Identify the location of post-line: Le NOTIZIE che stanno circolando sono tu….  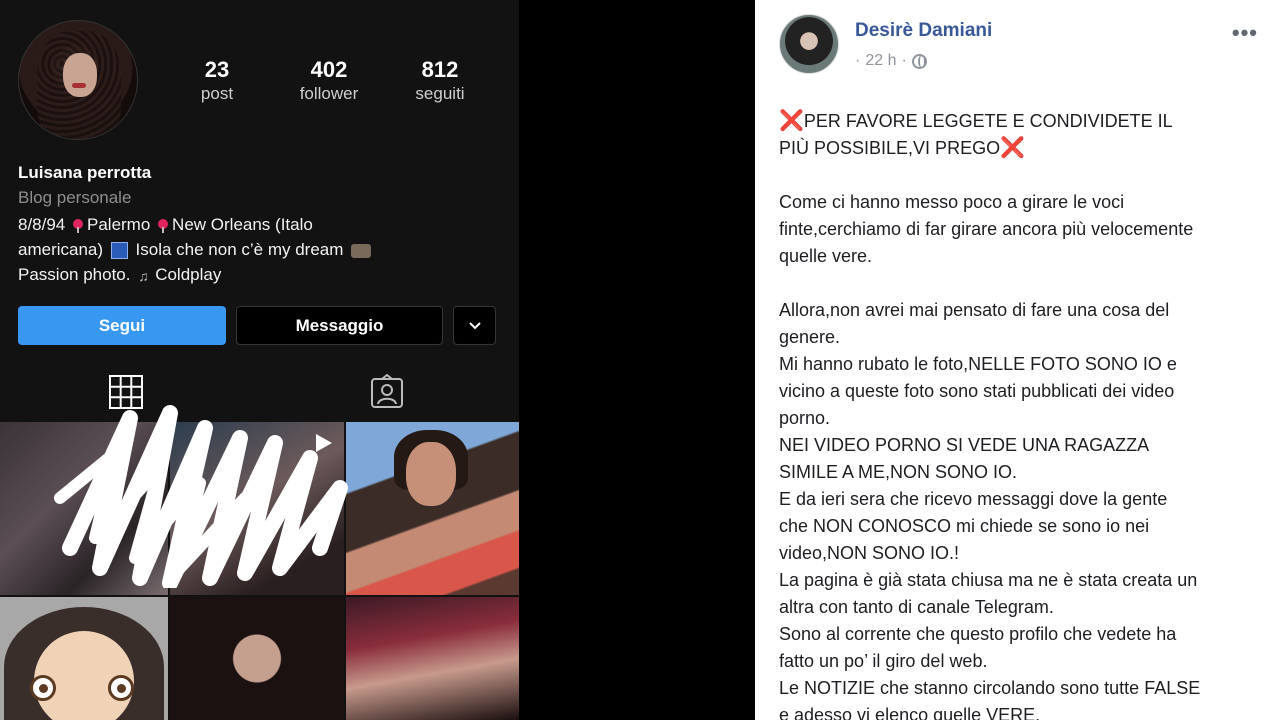
(990, 688).